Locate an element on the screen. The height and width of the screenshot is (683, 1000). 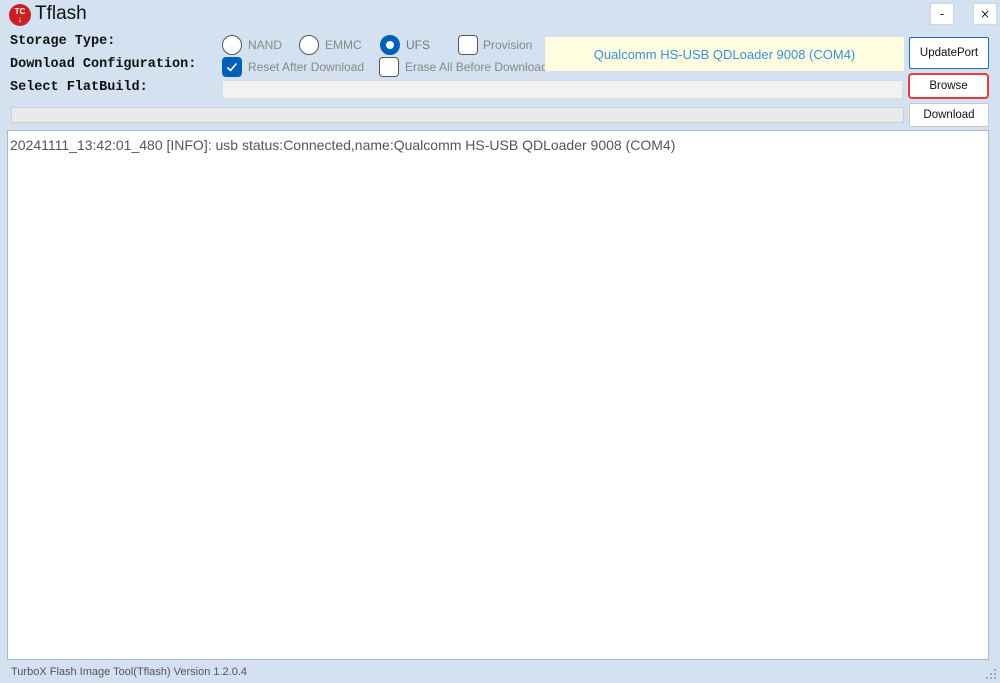
reset-after-download-checkbox is located at coordinates (232, 67).